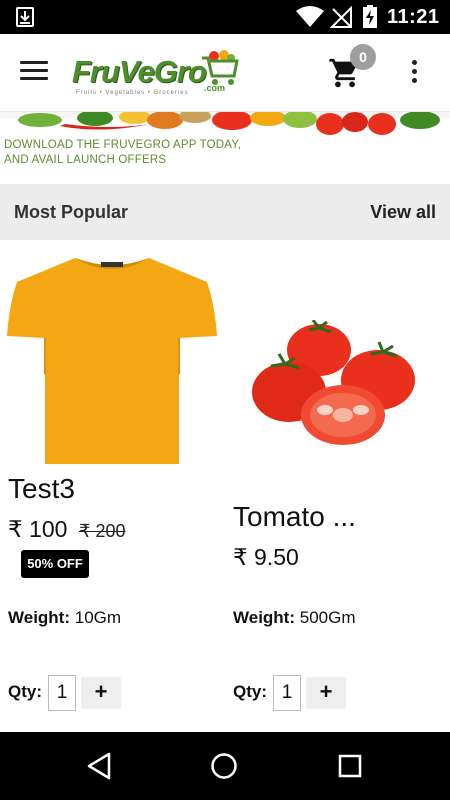 This screenshot has height=800, width=450. What do you see at coordinates (327, 617) in the screenshot?
I see `weight-value: 500Gm` at bounding box center [327, 617].